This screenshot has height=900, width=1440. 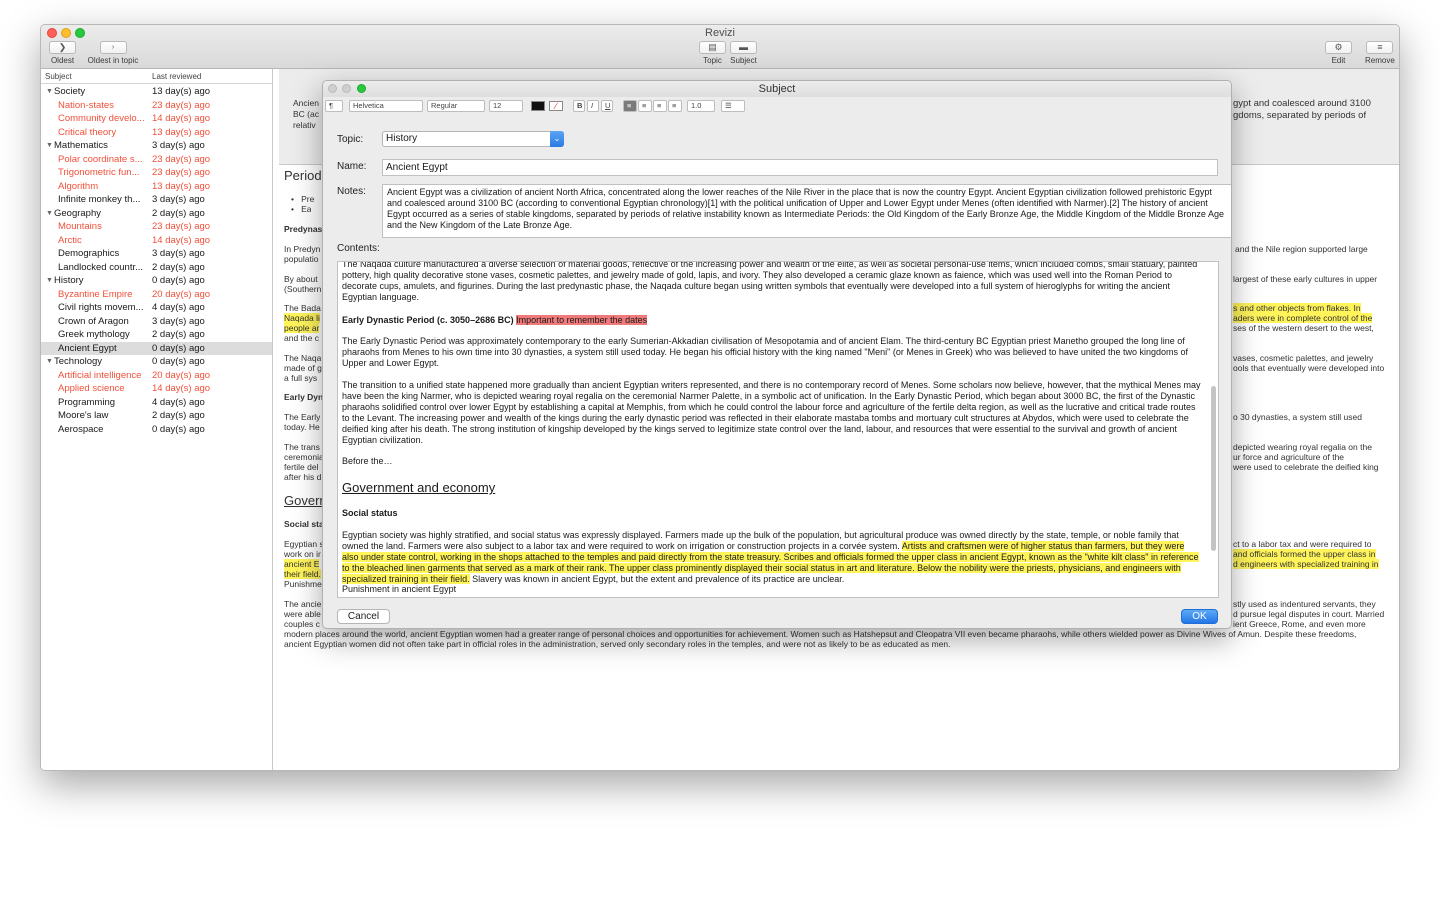 What do you see at coordinates (334, 106) in the screenshot?
I see `paragraph-style-select: ¶` at bounding box center [334, 106].